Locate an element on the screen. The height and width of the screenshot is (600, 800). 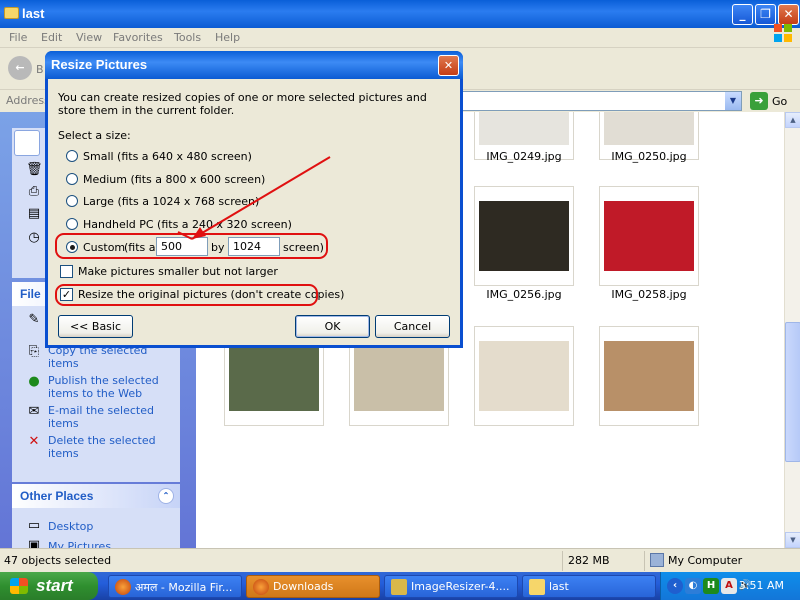
other-places-header: Other Places ⌃ is located at coordinates (96, 496).